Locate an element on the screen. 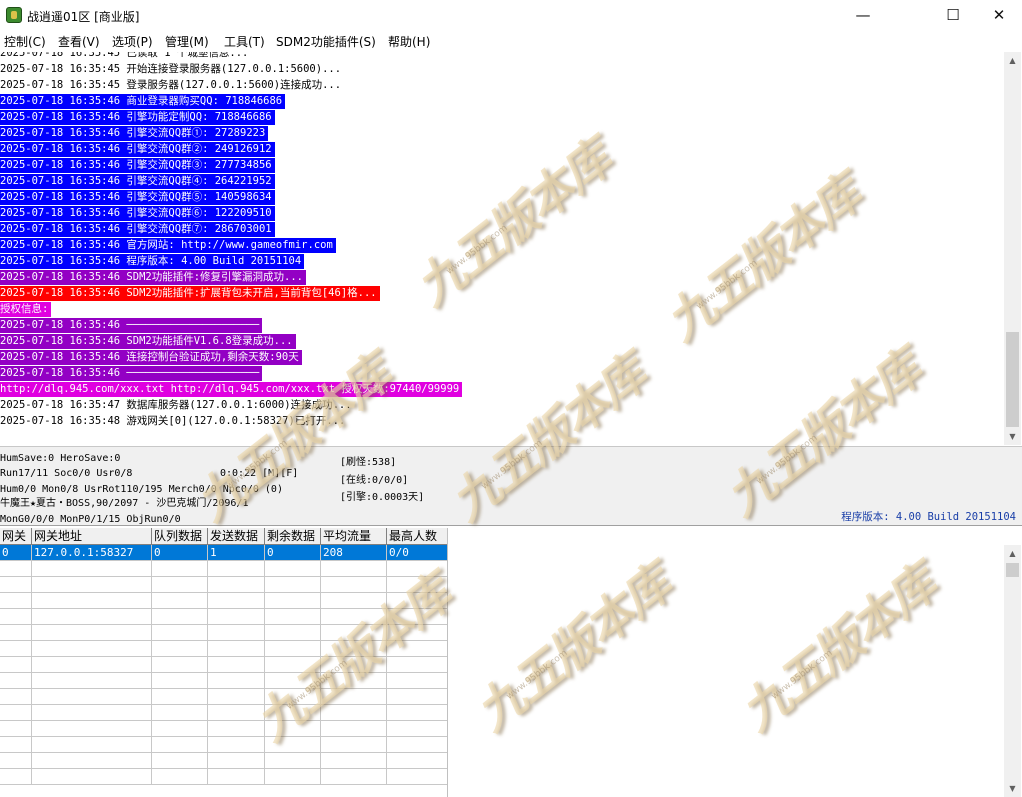  column-header: 发送数据 is located at coordinates (236, 536).